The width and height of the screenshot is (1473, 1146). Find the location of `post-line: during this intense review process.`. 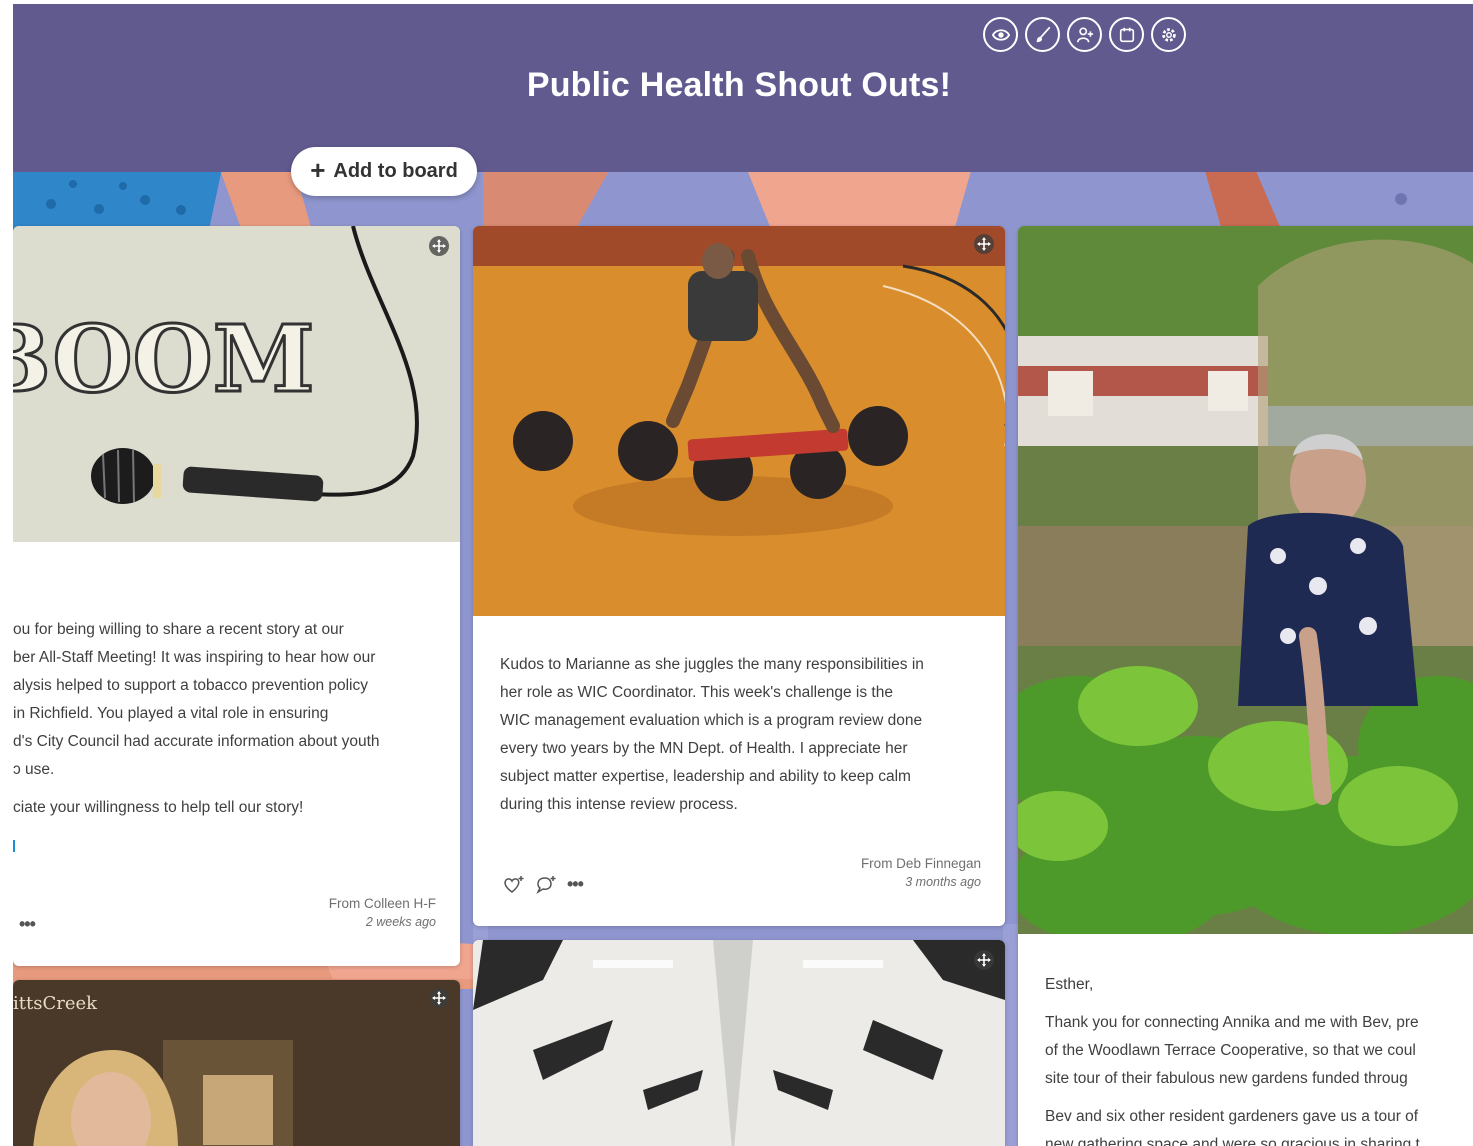

post-line: during this intense review process. is located at coordinates (619, 804).